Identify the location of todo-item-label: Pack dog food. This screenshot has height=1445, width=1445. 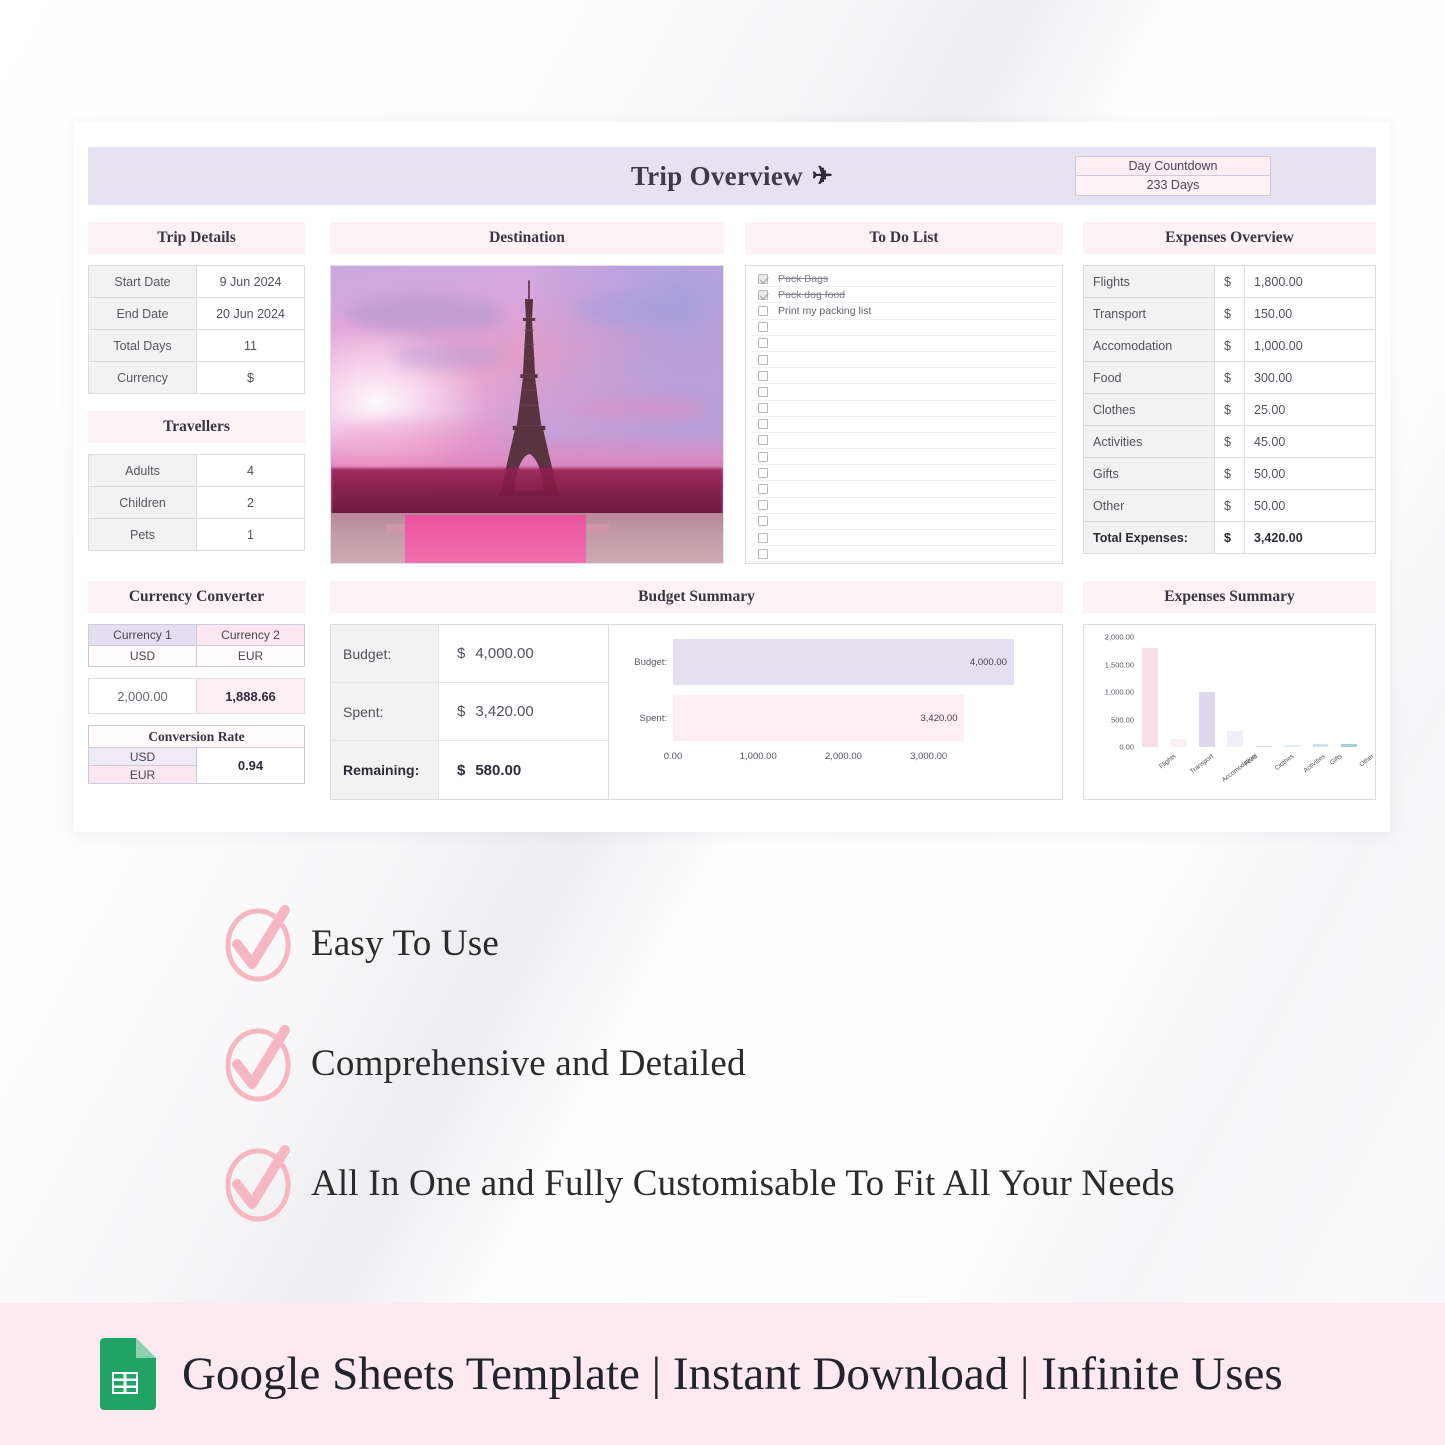
(812, 294).